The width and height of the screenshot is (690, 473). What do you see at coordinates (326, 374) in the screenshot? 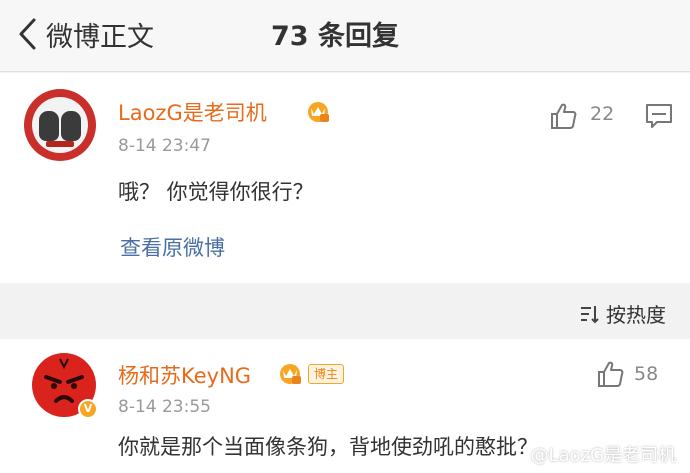
I see `author-badge: 博主` at bounding box center [326, 374].